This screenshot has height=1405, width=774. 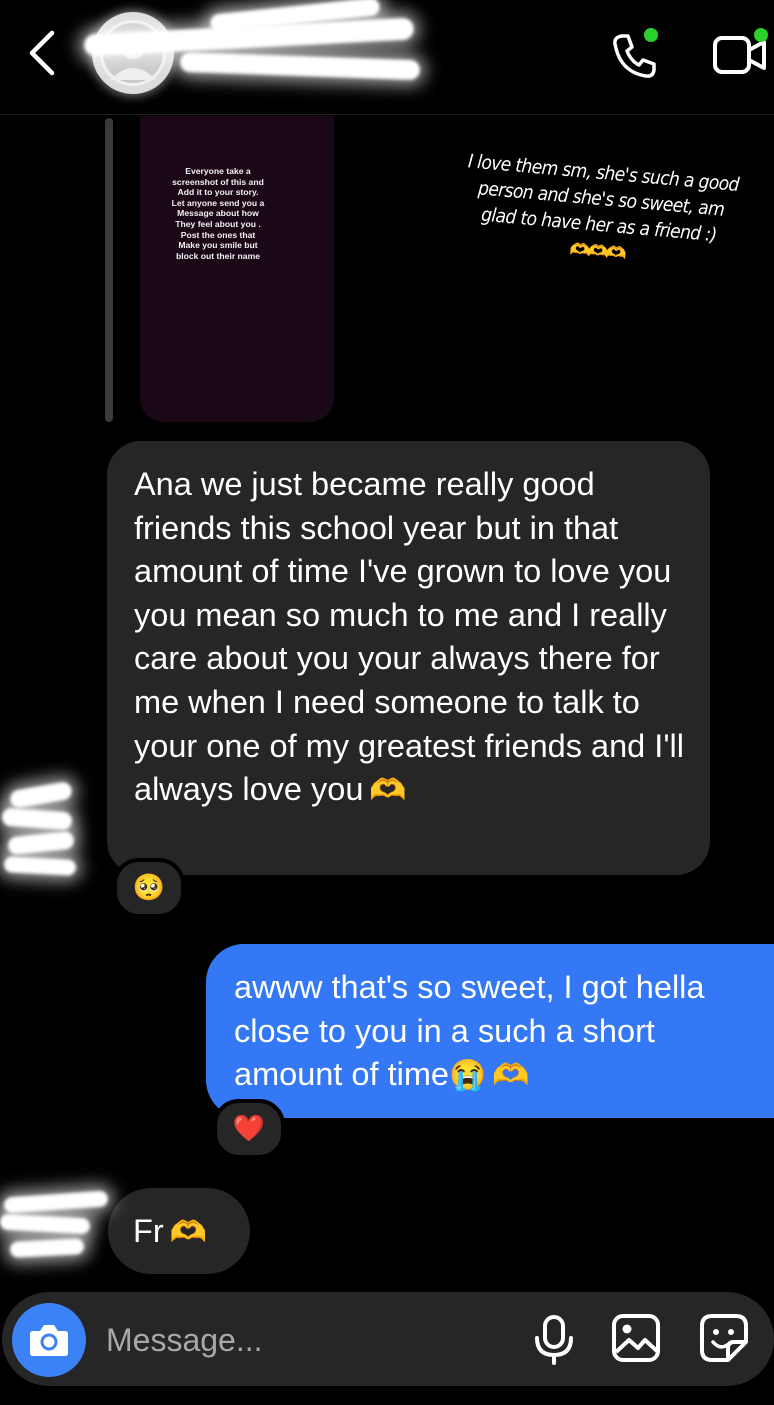 I want to click on red-heart-emoji: ❤️, so click(x=249, y=1129).